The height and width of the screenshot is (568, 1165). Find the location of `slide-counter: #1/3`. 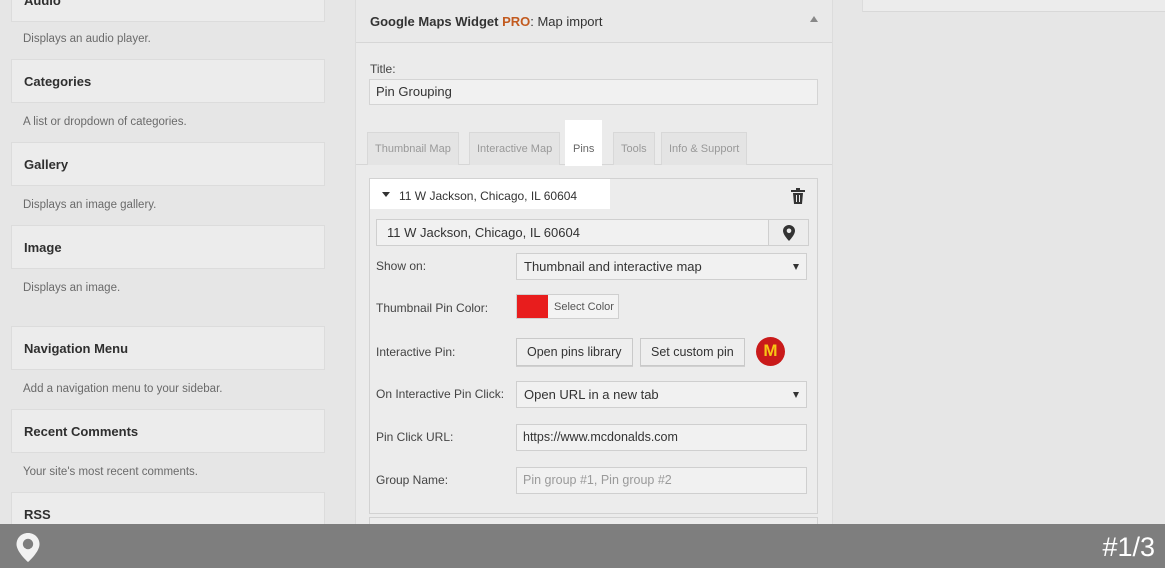

slide-counter: #1/3 is located at coordinates (1128, 547).